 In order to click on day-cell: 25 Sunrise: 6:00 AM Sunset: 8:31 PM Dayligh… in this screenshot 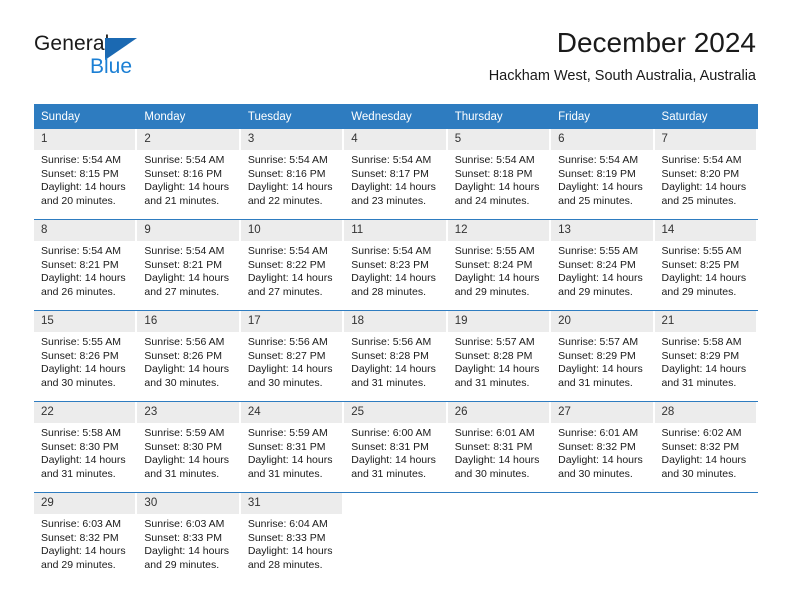, I will do `click(396, 447)`.